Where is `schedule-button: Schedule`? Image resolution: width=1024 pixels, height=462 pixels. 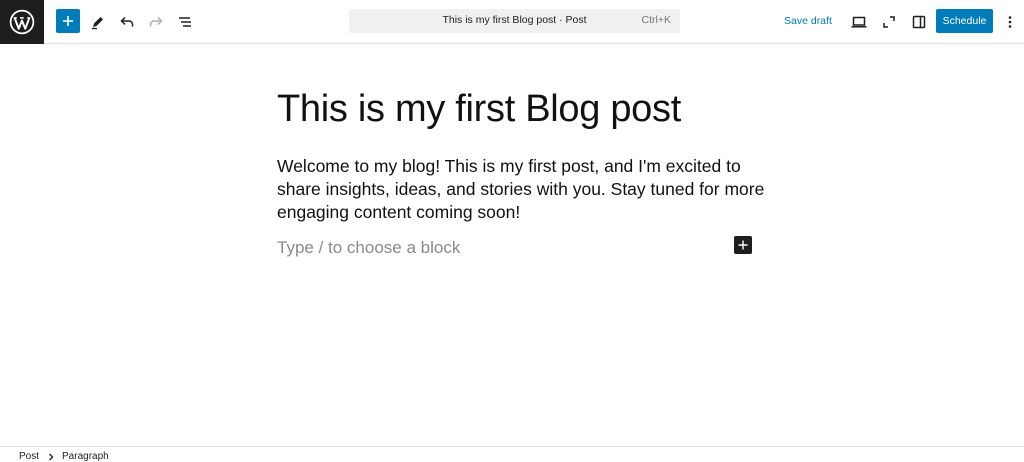 schedule-button: Schedule is located at coordinates (964, 21).